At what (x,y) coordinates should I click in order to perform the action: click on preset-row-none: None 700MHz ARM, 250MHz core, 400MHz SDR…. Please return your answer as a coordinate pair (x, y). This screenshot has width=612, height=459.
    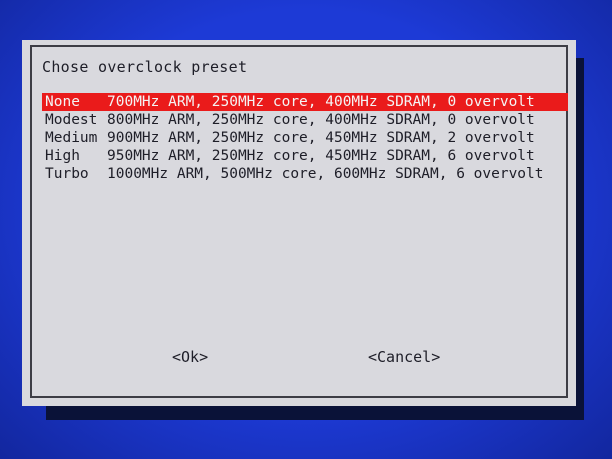
    Looking at the image, I should click on (305, 102).